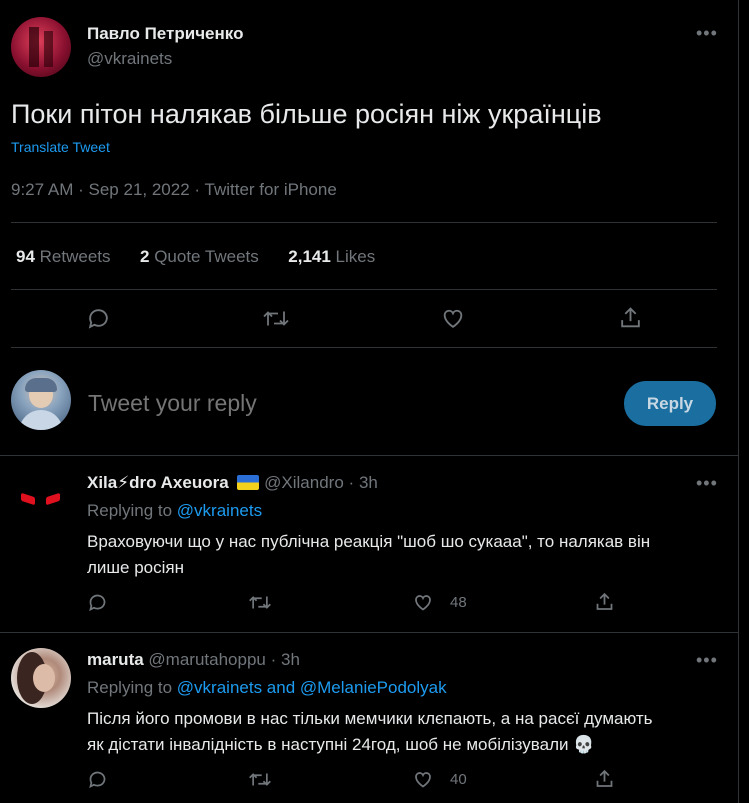 Image resolution: width=749 pixels, height=803 pixels. What do you see at coordinates (42, 189) in the screenshot?
I see `tweet-time: 9:27 AM` at bounding box center [42, 189].